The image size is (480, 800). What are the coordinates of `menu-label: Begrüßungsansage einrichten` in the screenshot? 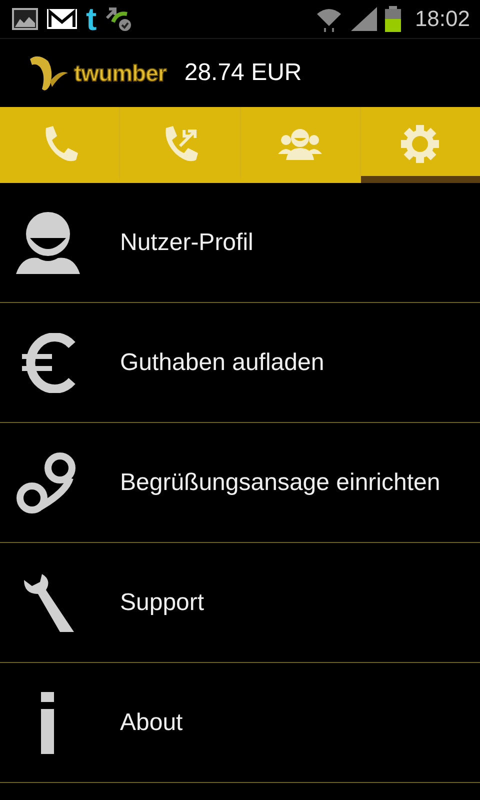 It's located at (280, 482).